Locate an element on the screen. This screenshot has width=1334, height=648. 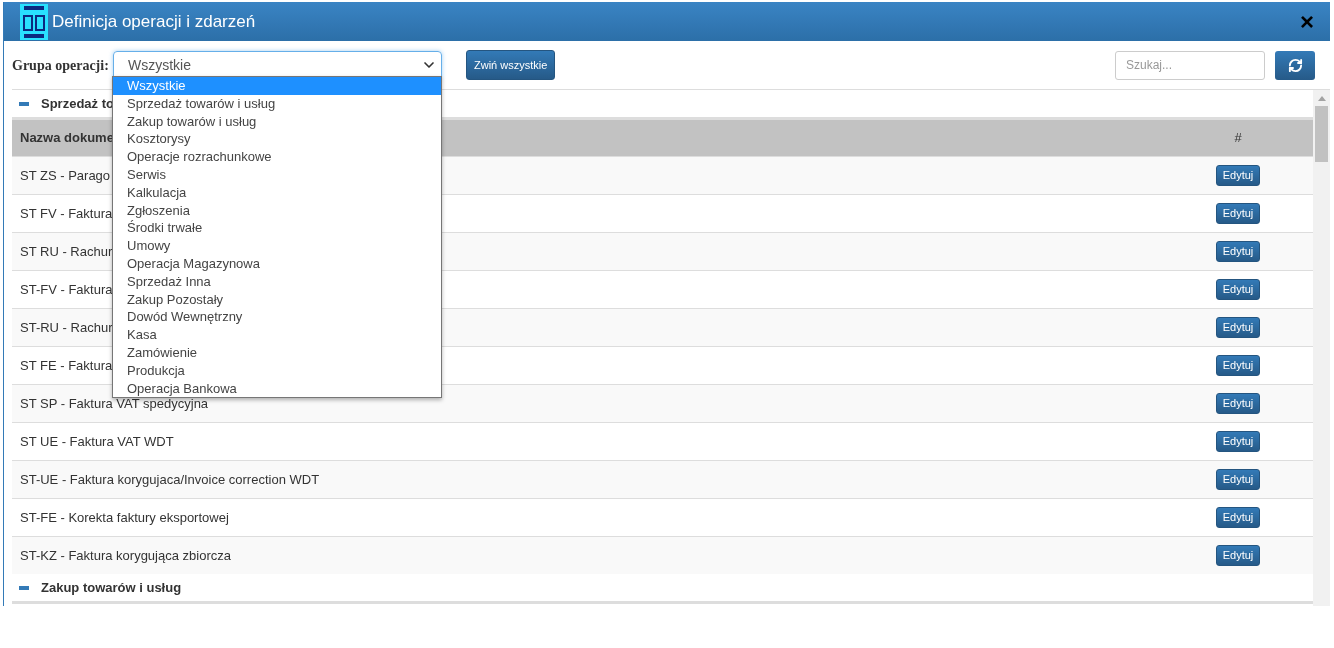
table-cell: ST FE - Faktura is located at coordinates (66, 365).